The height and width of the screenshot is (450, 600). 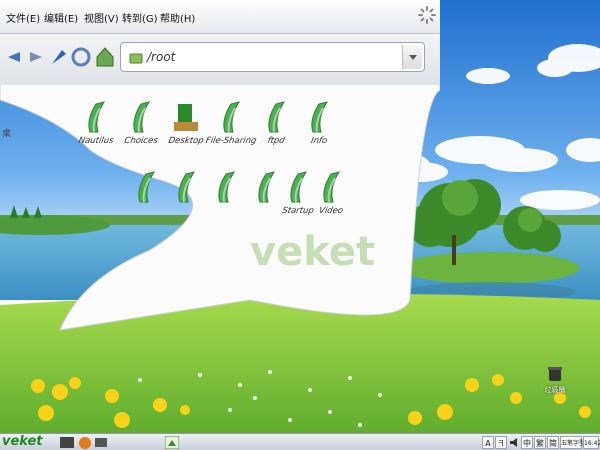 I want to click on up-icon, so click(x=59, y=57).